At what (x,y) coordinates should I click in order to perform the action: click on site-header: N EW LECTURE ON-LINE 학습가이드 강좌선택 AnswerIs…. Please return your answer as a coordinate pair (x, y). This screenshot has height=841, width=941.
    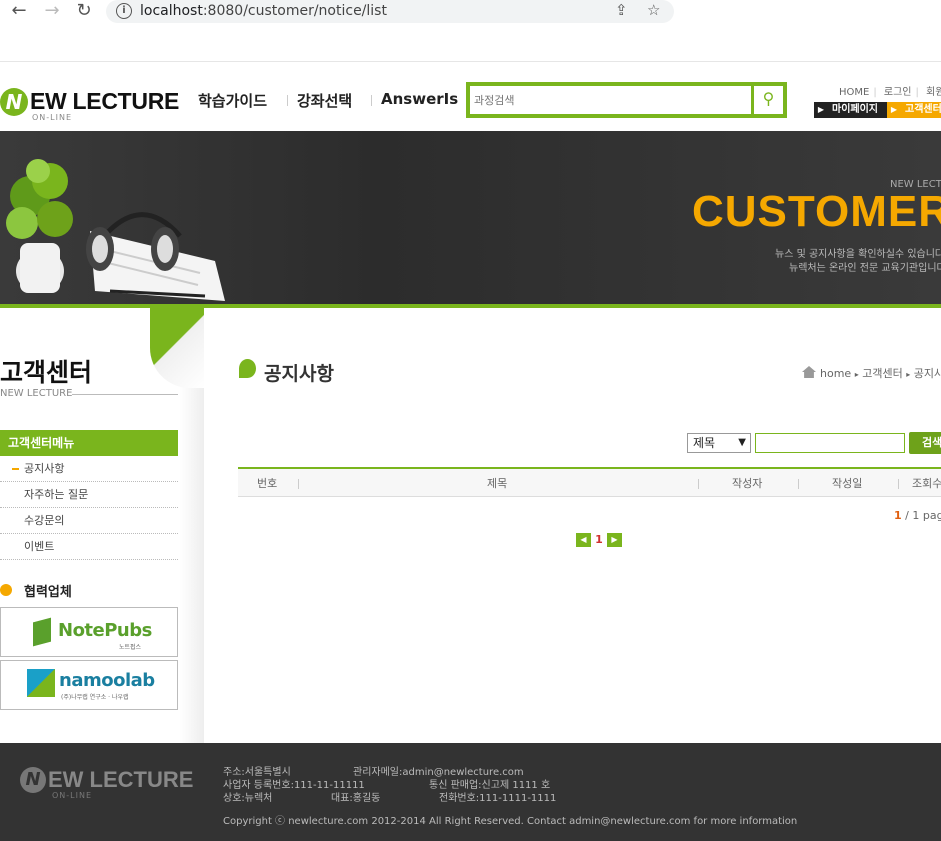
    Looking at the image, I should click on (470, 96).